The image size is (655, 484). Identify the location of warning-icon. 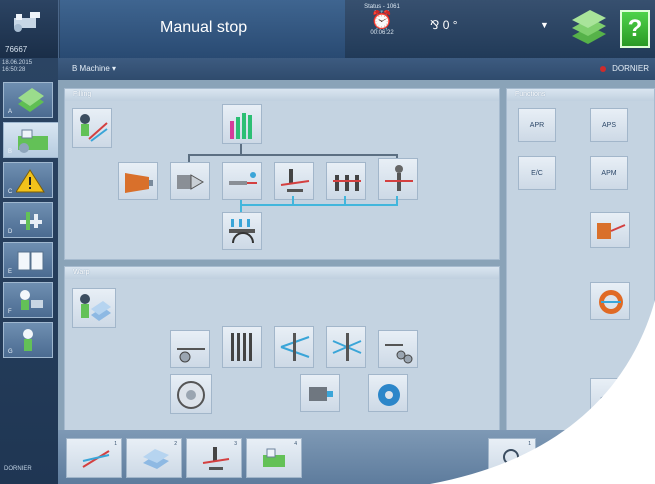
(30, 181).